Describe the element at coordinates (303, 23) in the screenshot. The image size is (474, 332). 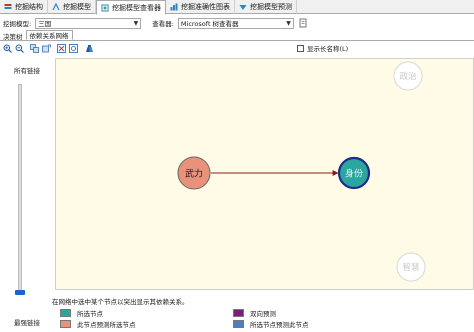
I see `copy-icon` at that location.